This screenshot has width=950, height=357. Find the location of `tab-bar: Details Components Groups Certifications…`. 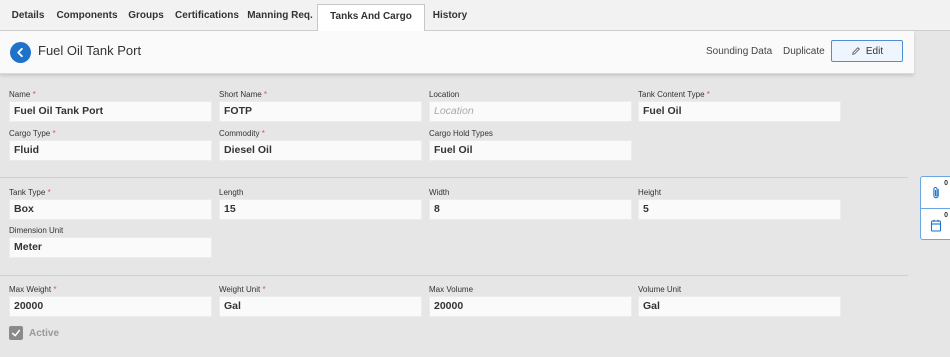

tab-bar: Details Components Groups Certifications… is located at coordinates (475, 23).